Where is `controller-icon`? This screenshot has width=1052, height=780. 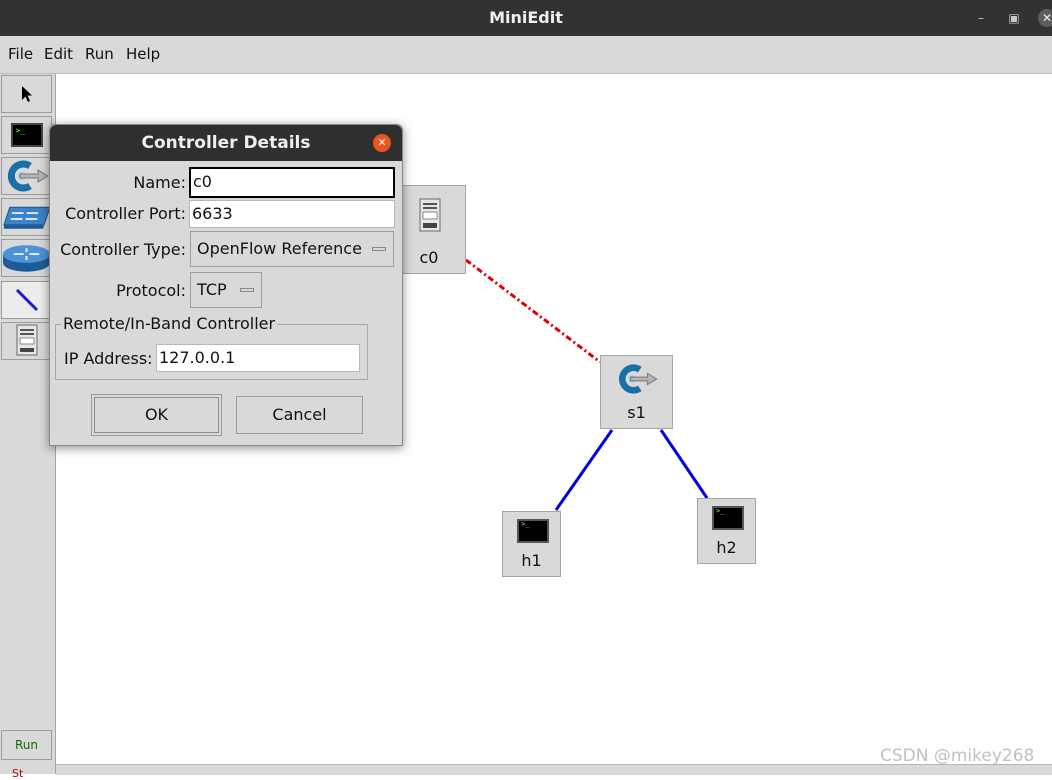
controller-icon is located at coordinates (430, 215).